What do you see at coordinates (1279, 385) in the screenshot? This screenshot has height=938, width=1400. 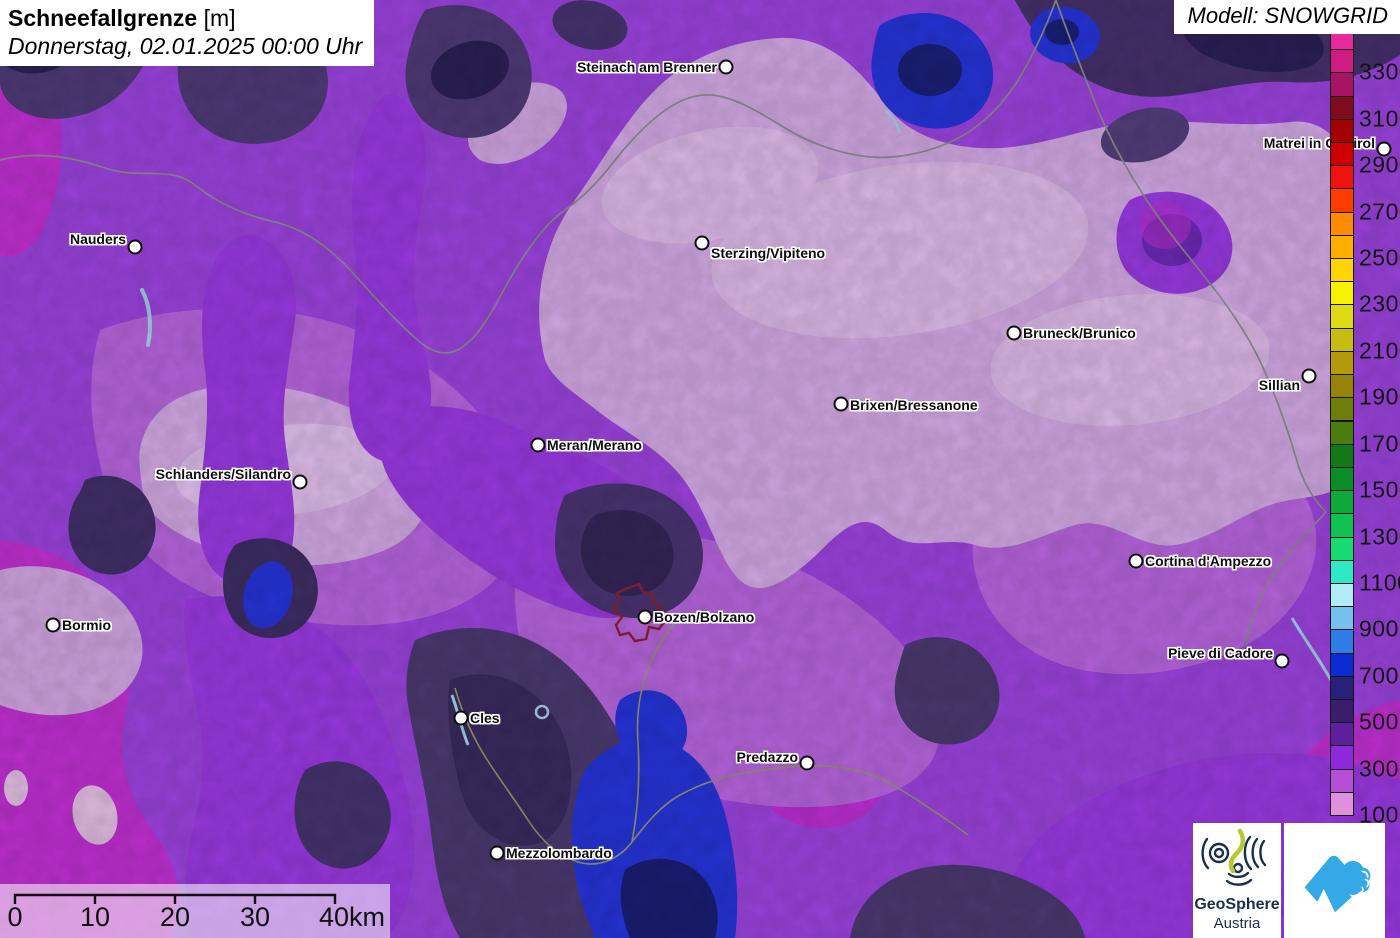 I see `city-label: Sillian` at bounding box center [1279, 385].